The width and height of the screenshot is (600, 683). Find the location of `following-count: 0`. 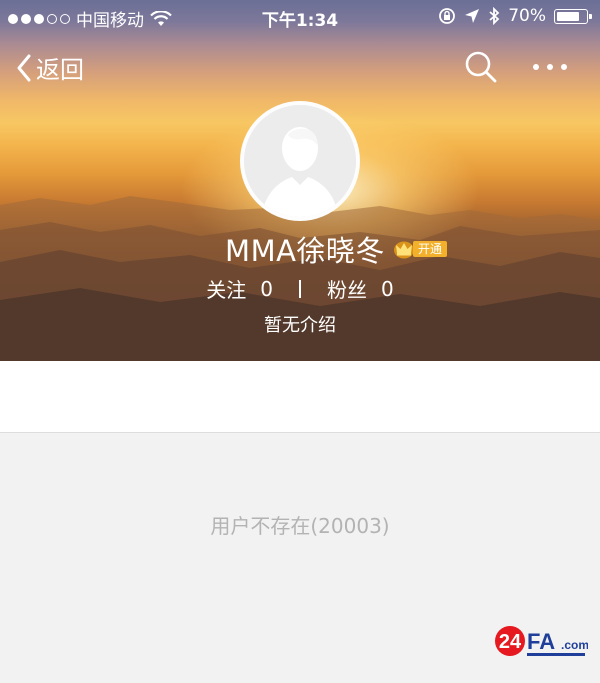

following-count: 0 is located at coordinates (266, 289).